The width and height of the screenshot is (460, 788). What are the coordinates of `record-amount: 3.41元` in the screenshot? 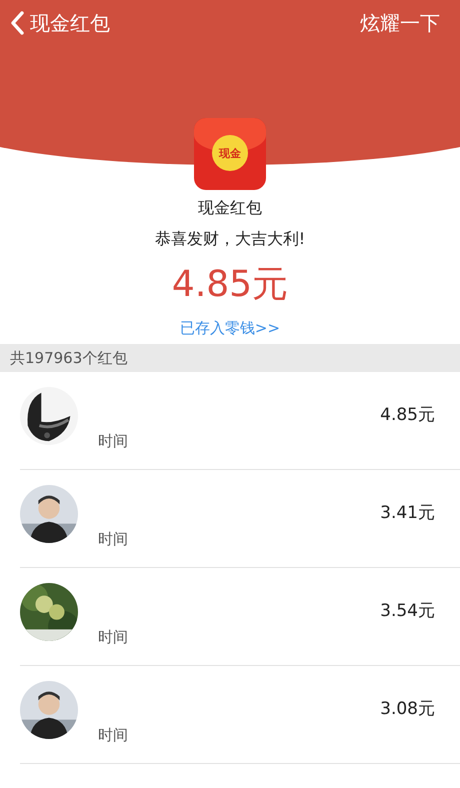 It's located at (407, 513).